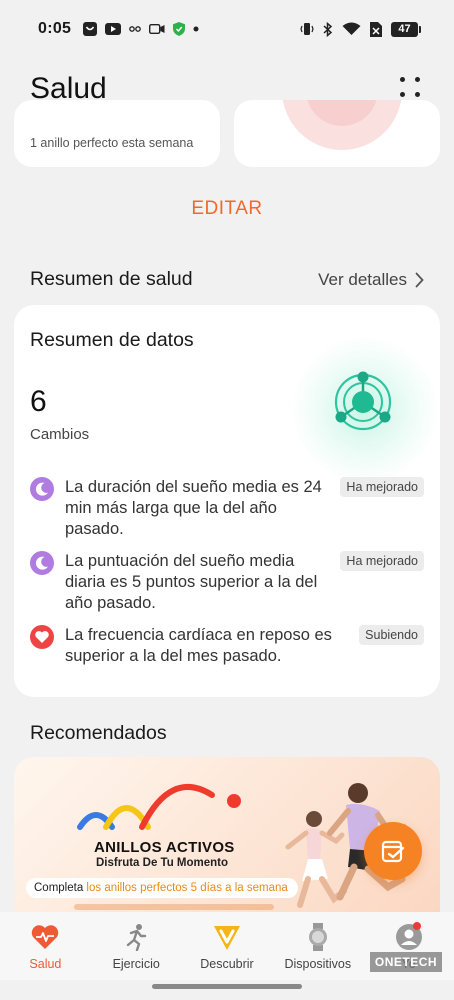 This screenshot has width=454, height=1000. What do you see at coordinates (45, 964) in the screenshot?
I see `nav-label: Salud` at bounding box center [45, 964].